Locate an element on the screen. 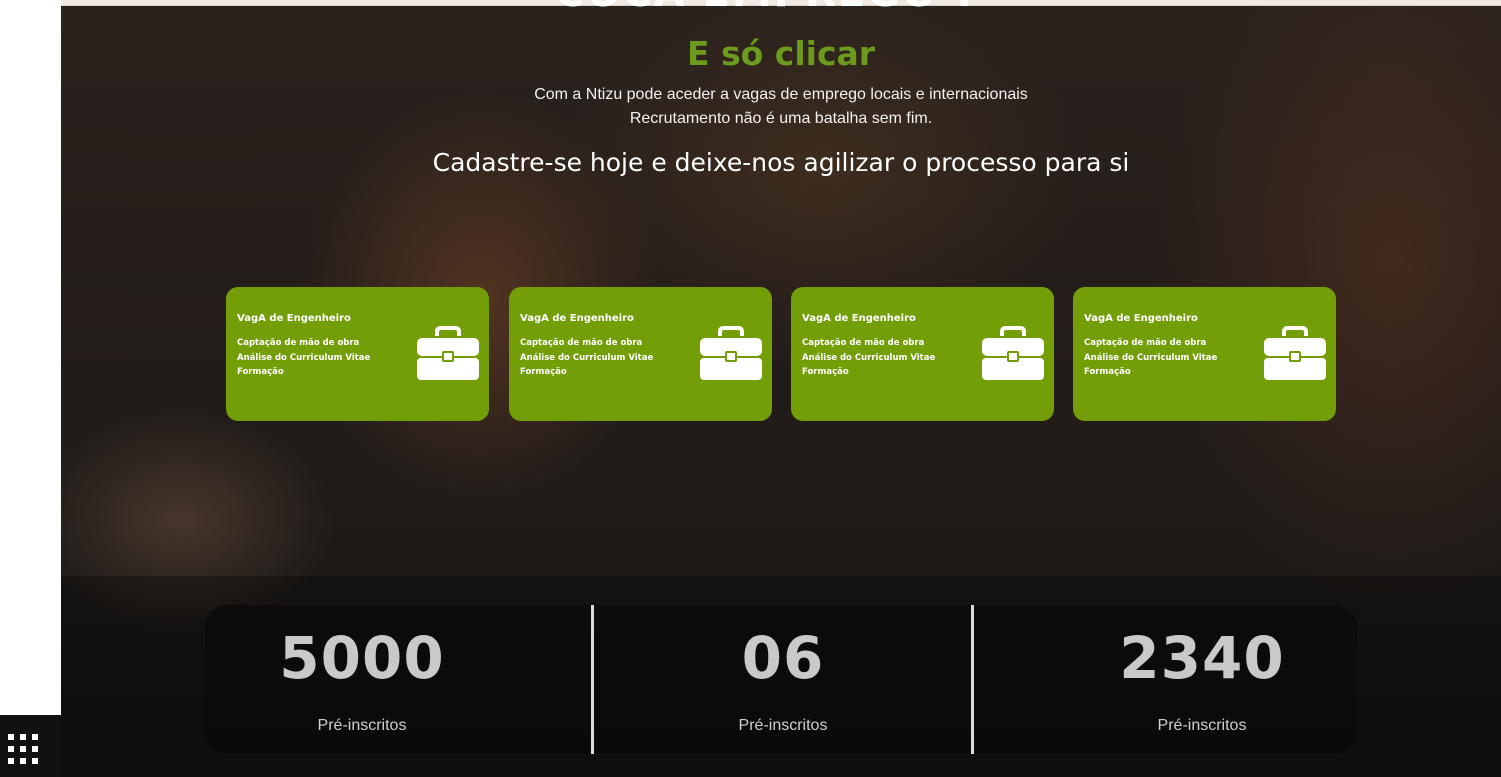  hero-subtitle-line2: Recrutamento não é uma batalha sem fim. is located at coordinates (781, 118).